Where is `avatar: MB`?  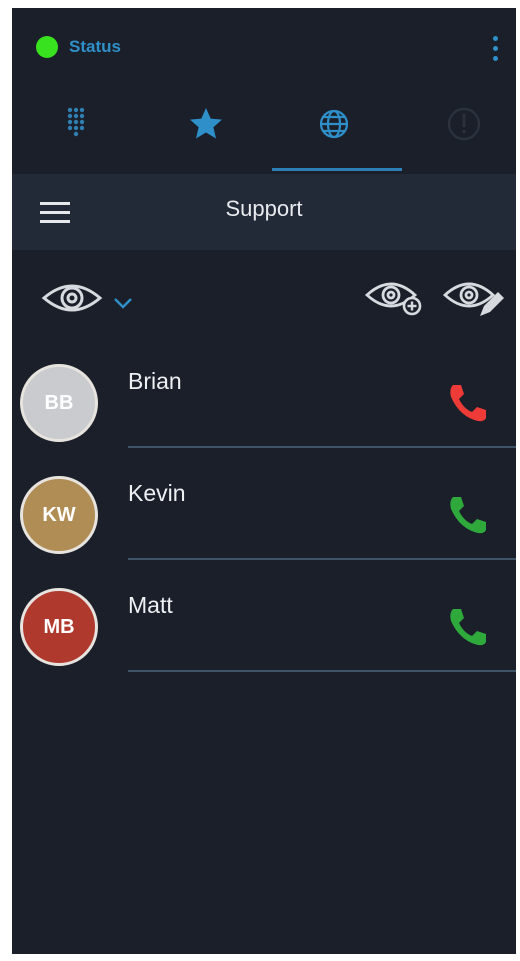 avatar: MB is located at coordinates (59, 627).